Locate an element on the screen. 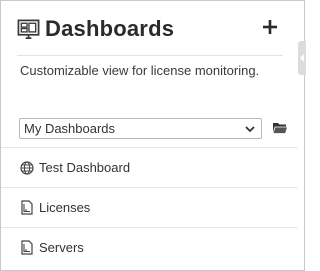  header-divider is located at coordinates (150, 55).